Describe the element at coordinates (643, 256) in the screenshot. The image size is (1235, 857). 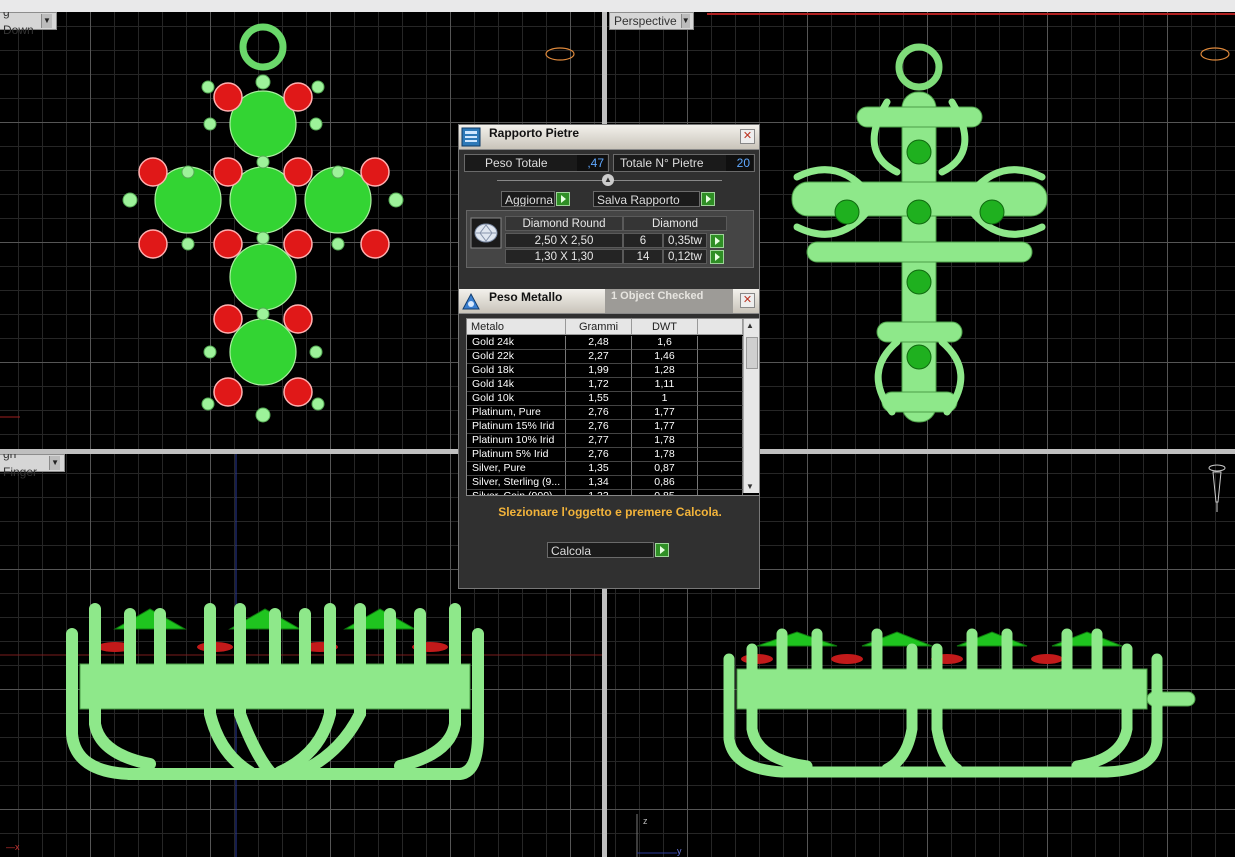
I see `stone-row-count: 14` at that location.